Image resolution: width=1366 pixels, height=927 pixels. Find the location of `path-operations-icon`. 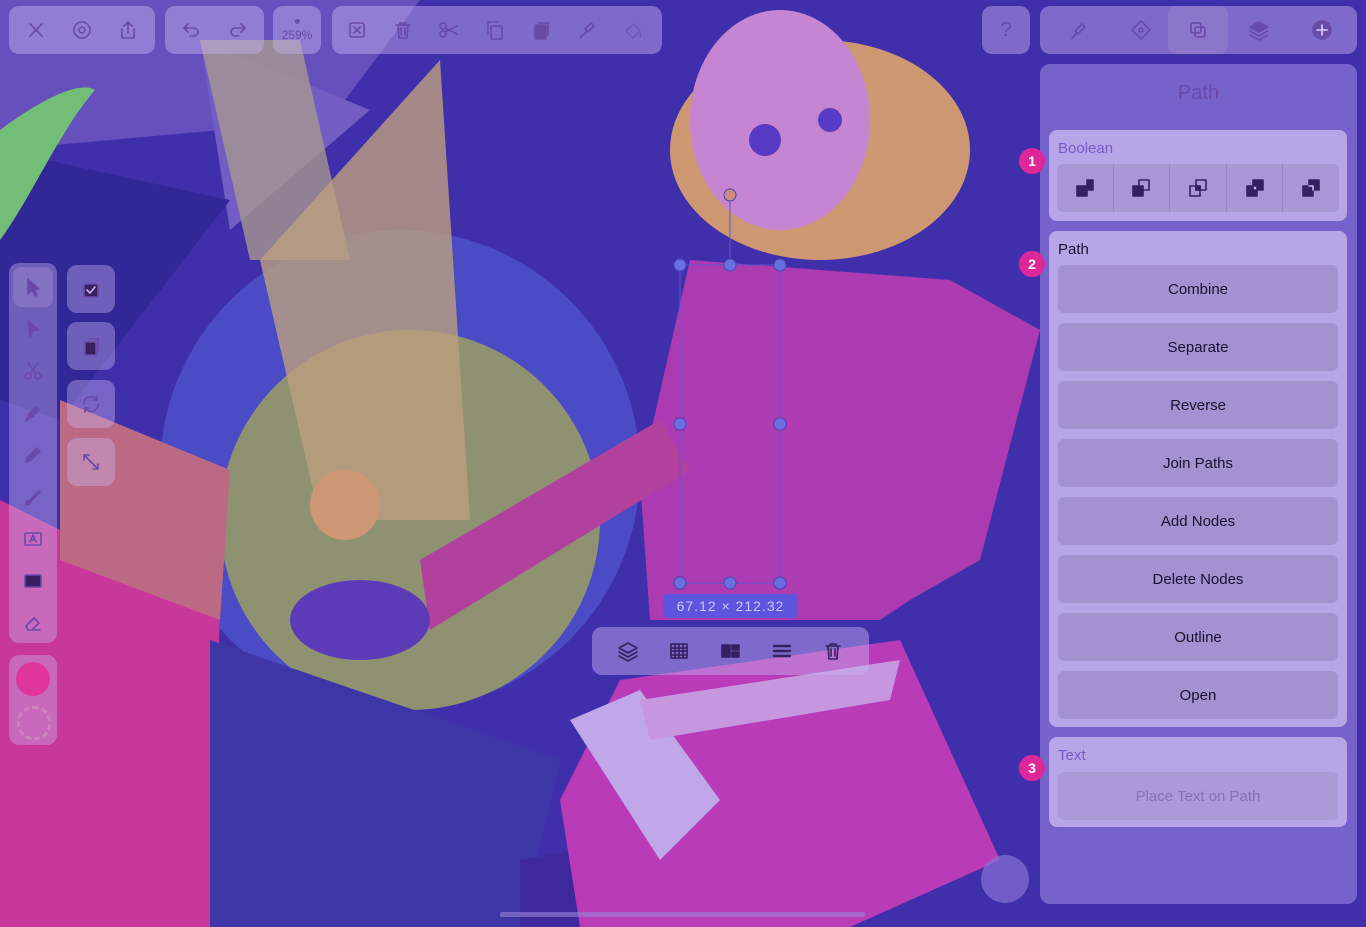

path-operations-icon is located at coordinates (1198, 30).